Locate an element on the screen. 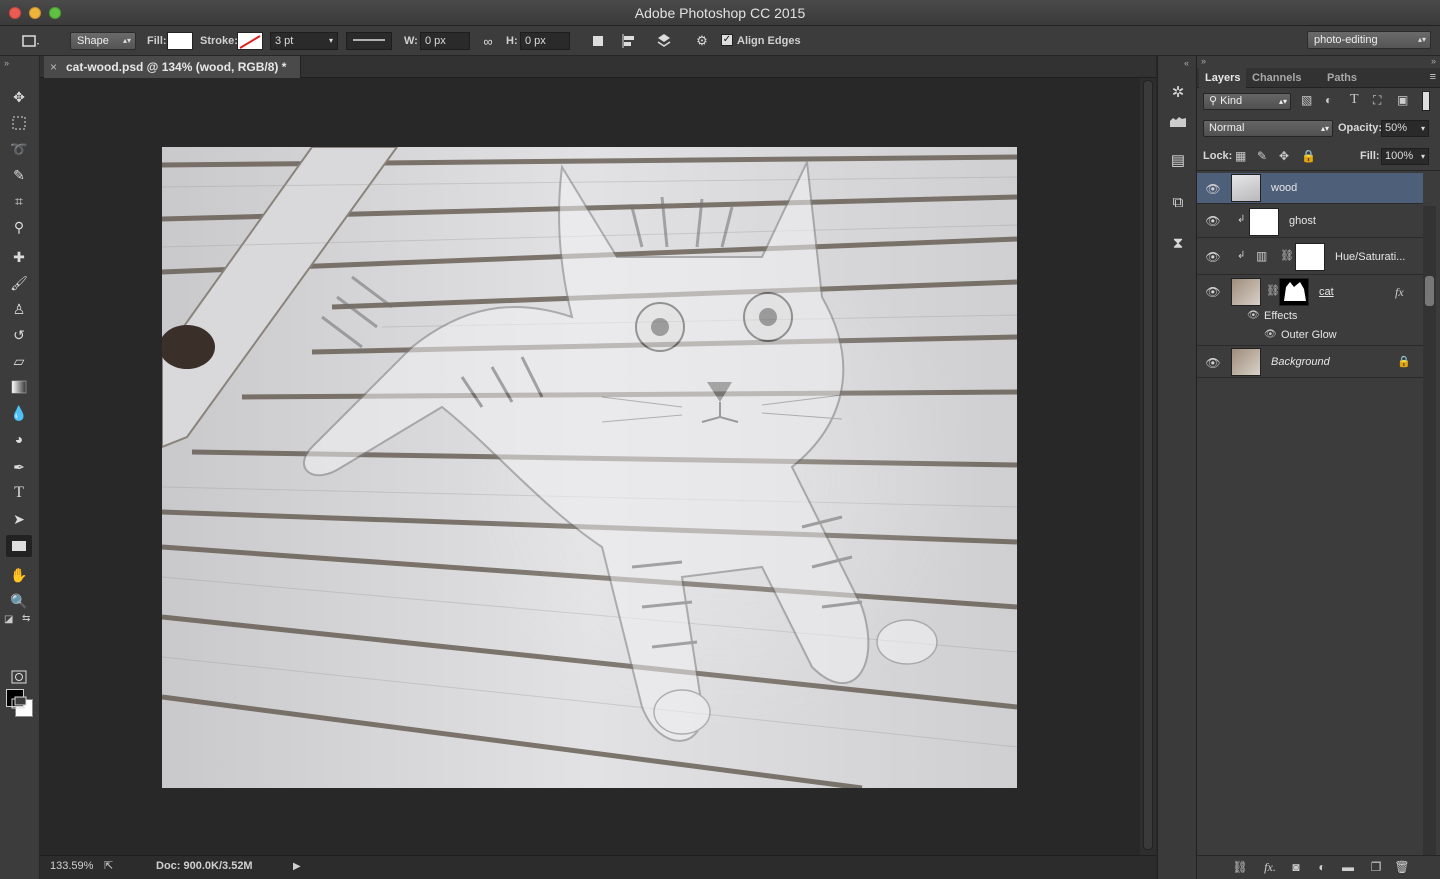 This screenshot has height=879, width=1440. add-mask-icon: ◙ is located at coordinates (1296, 868).